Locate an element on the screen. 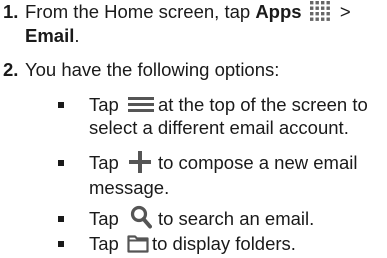 The image size is (387, 258). step-number: 1. is located at coordinates (11, 11).